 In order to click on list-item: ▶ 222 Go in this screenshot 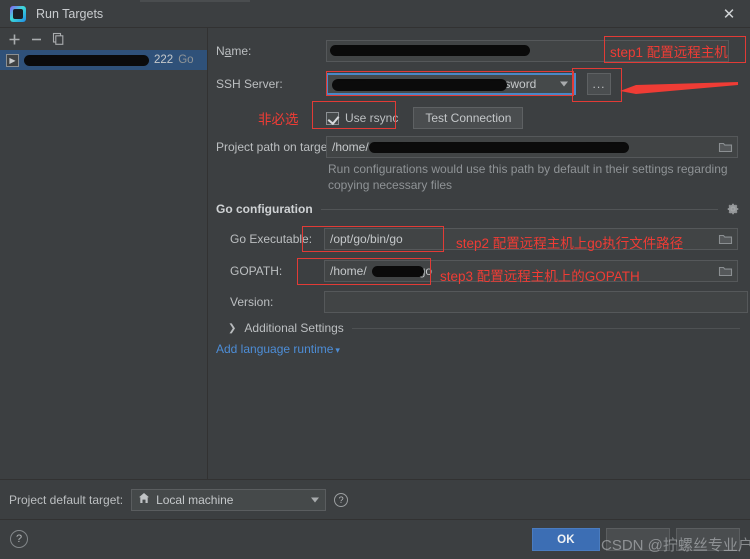, I will do `click(103, 60)`.